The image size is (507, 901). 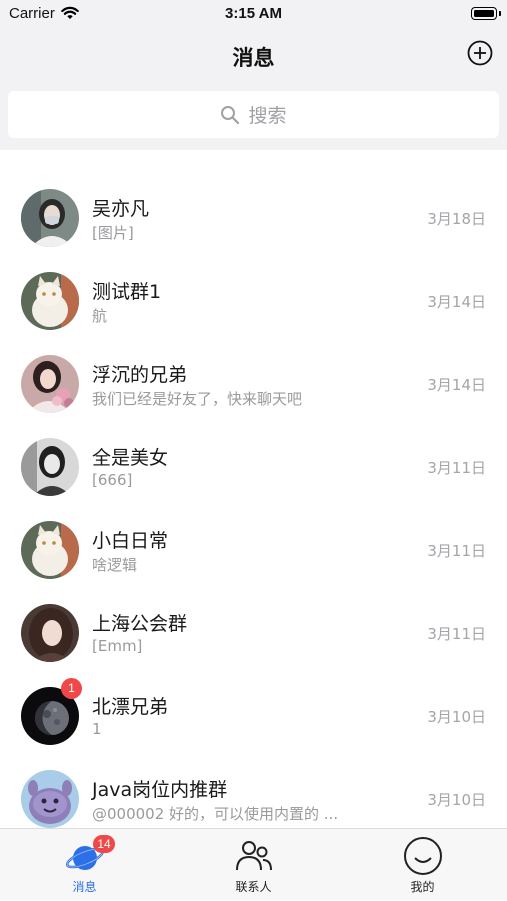 I want to click on chat-row: 全是美女 [666] 3月11日, so click(x=253, y=466).